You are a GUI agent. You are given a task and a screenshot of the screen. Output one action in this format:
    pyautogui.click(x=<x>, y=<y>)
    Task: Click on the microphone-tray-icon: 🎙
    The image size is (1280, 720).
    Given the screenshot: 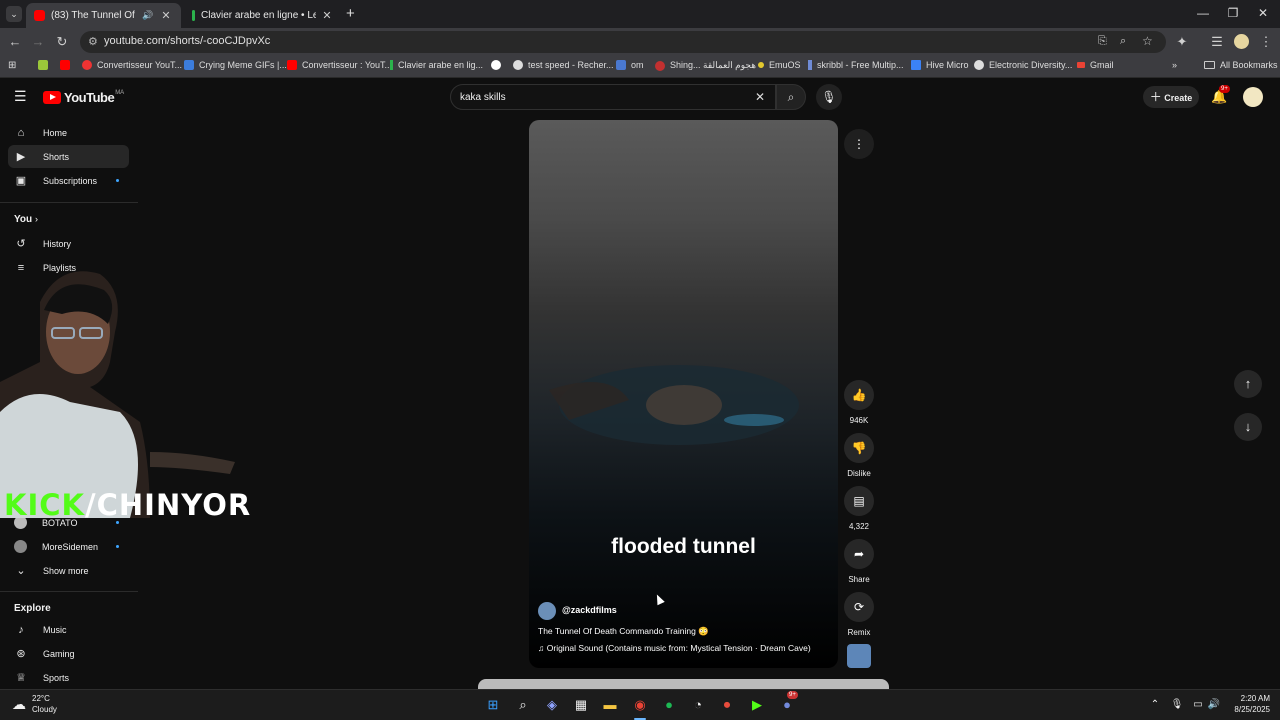 What is the action you would take?
    pyautogui.click(x=1177, y=705)
    